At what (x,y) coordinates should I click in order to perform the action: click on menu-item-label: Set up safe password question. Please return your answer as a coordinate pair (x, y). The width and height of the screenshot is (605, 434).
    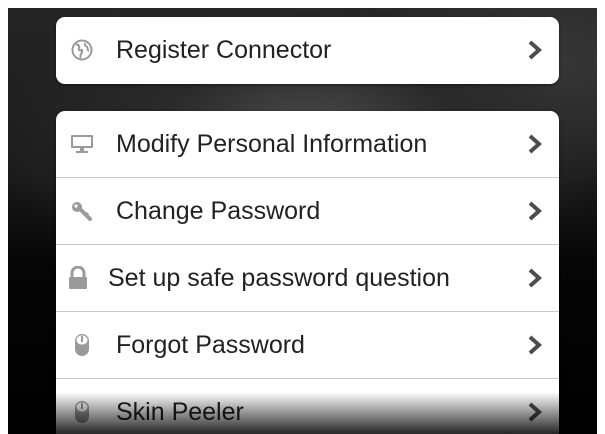
    Looking at the image, I should click on (279, 277).